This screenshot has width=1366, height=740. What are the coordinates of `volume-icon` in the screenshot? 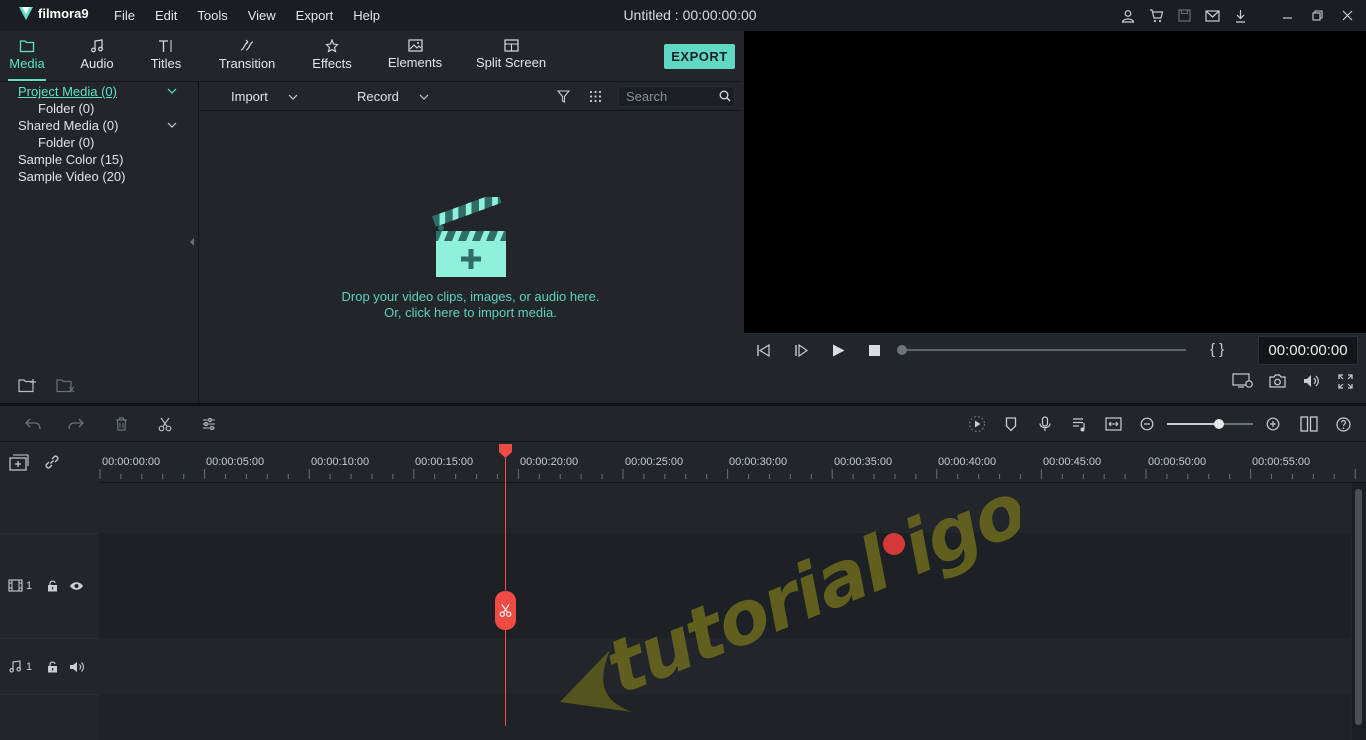 It's located at (1311, 381).